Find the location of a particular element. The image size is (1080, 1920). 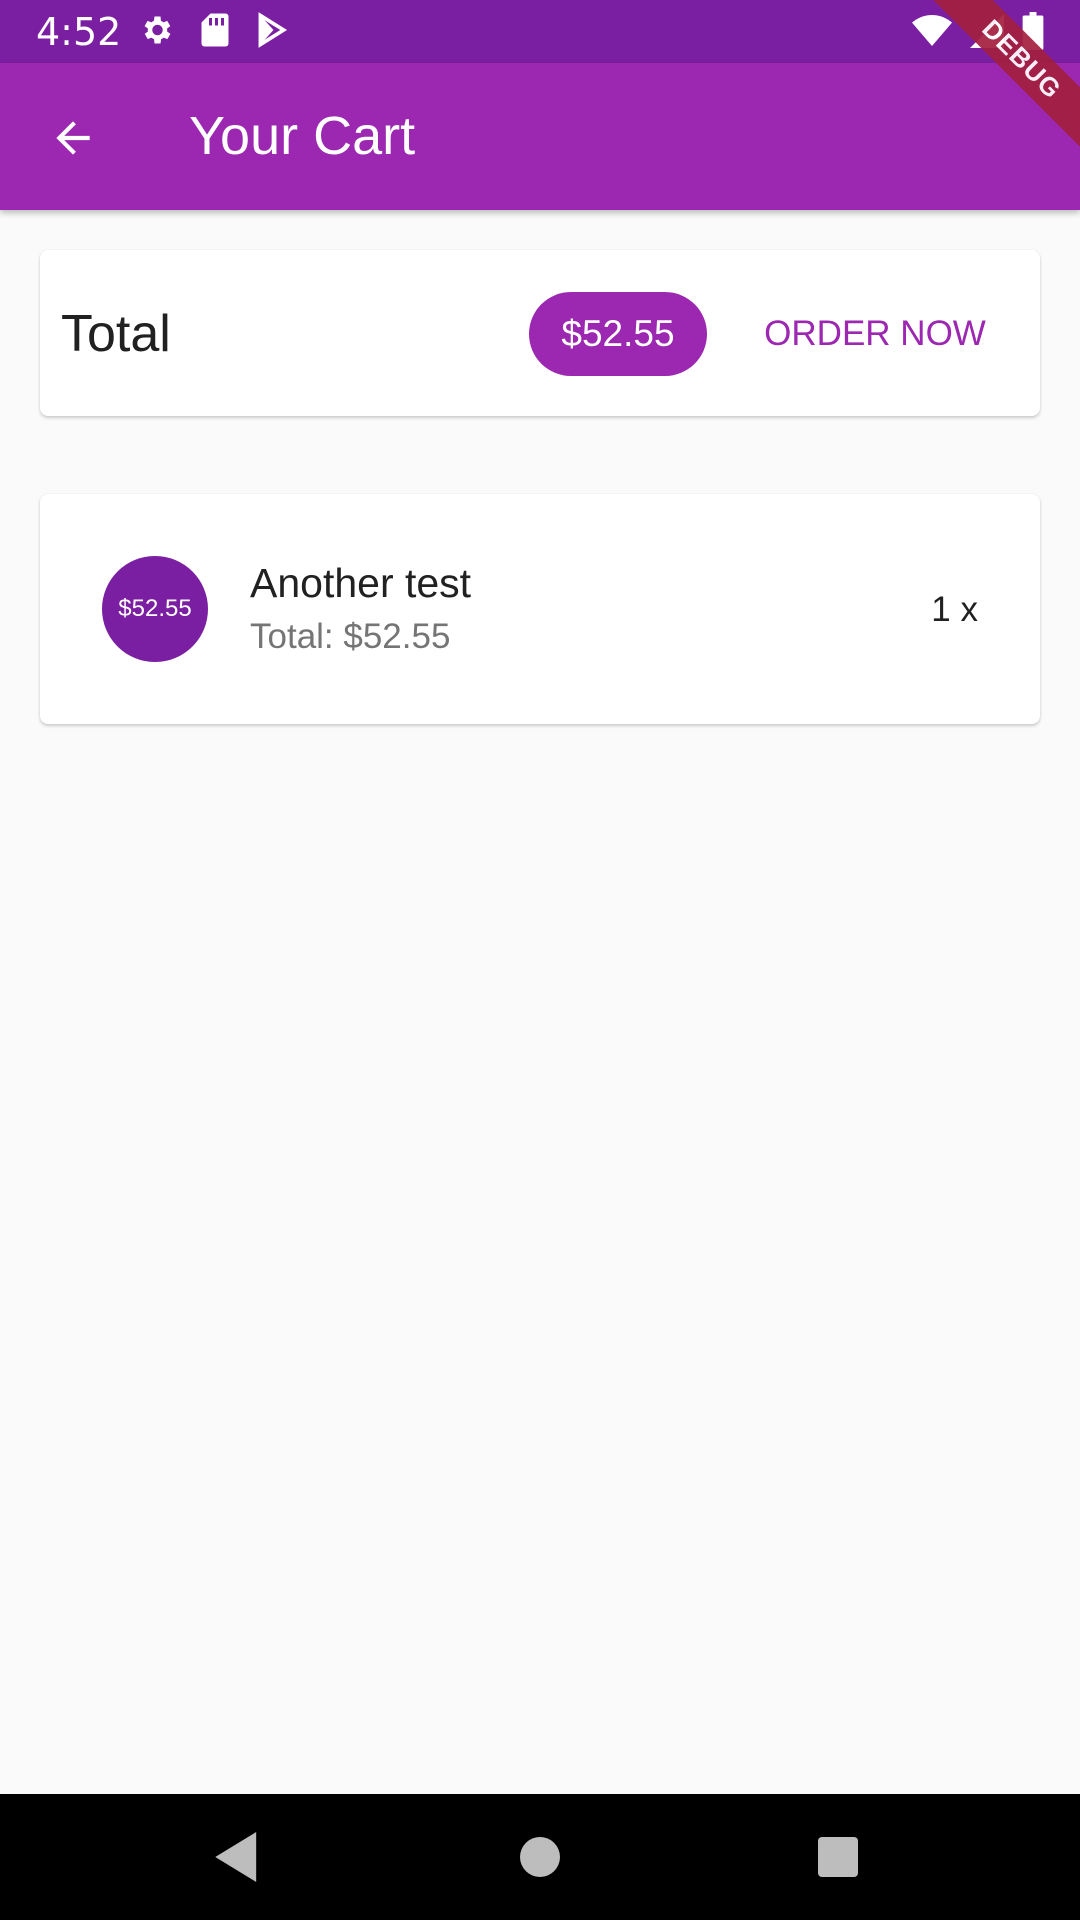

order-now-button: ORDER NOW is located at coordinates (875, 334).